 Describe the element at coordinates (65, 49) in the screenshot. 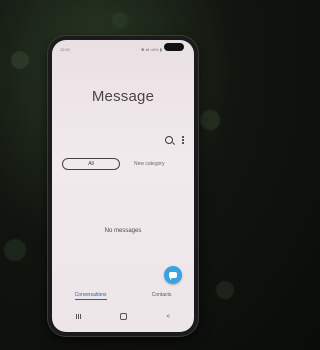

I see `status-time: 12:01` at that location.